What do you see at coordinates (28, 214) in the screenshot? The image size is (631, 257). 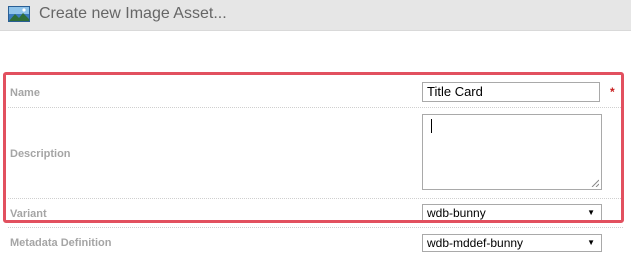 I see `variant-label: Variant` at bounding box center [28, 214].